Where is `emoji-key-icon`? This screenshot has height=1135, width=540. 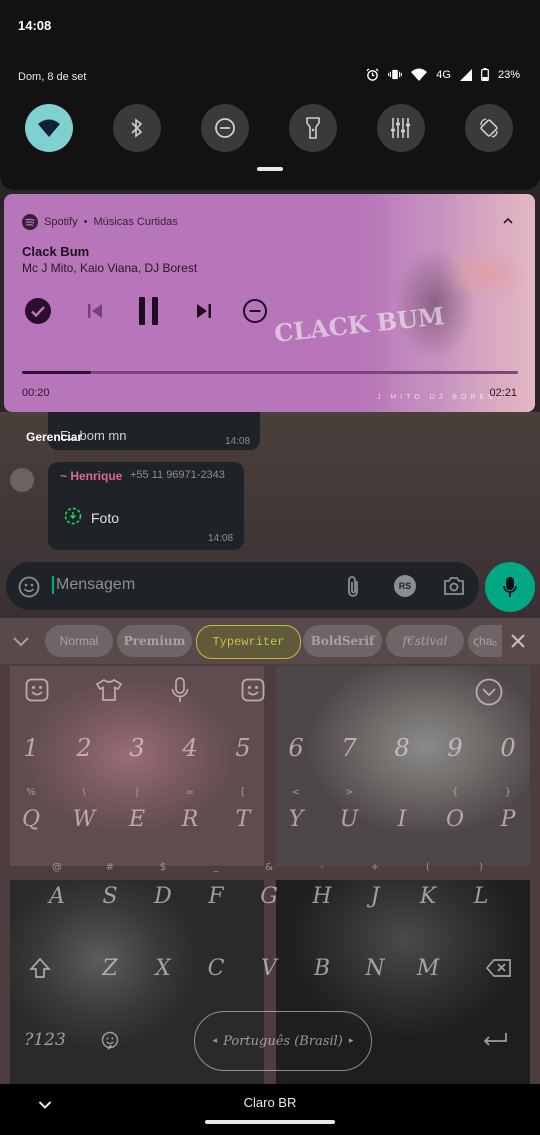 emoji-key-icon is located at coordinates (110, 1040).